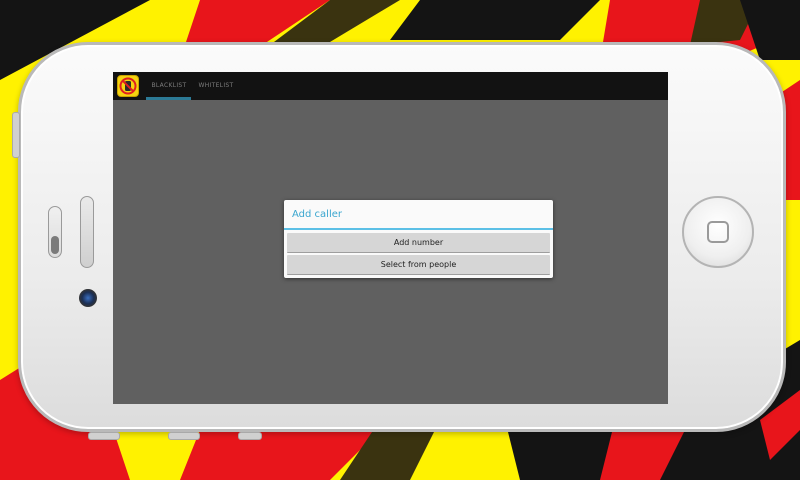 The image size is (800, 480). I want to click on front-camera, so click(88, 298).